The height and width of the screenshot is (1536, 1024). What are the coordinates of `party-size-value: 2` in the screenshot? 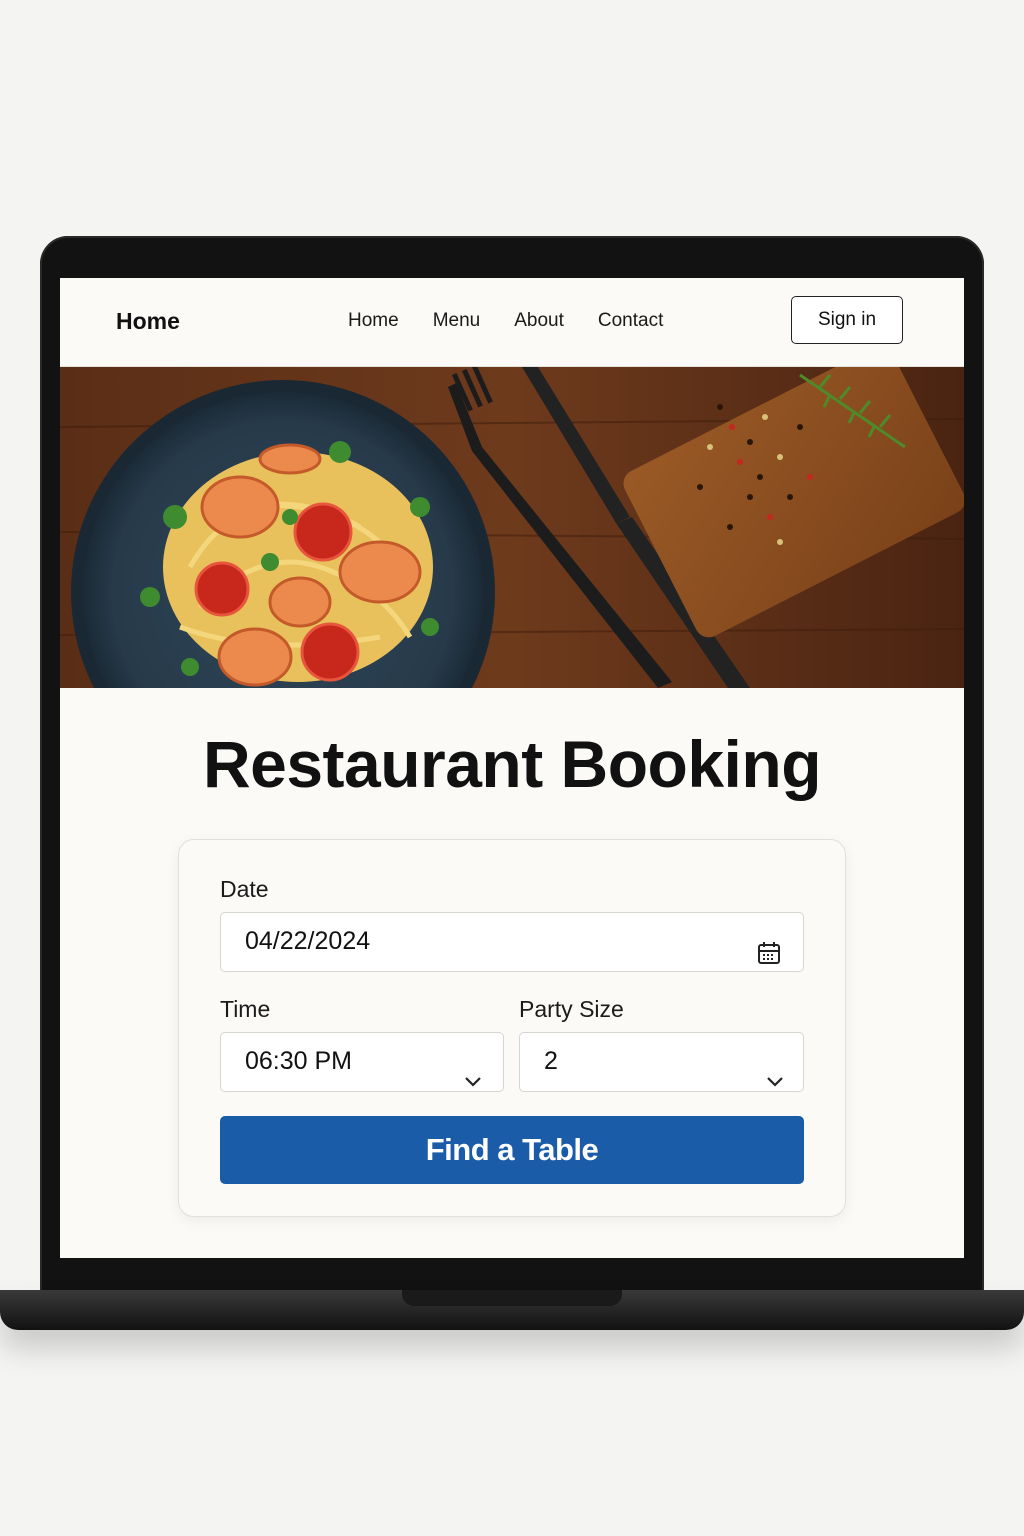 It's located at (551, 1061).